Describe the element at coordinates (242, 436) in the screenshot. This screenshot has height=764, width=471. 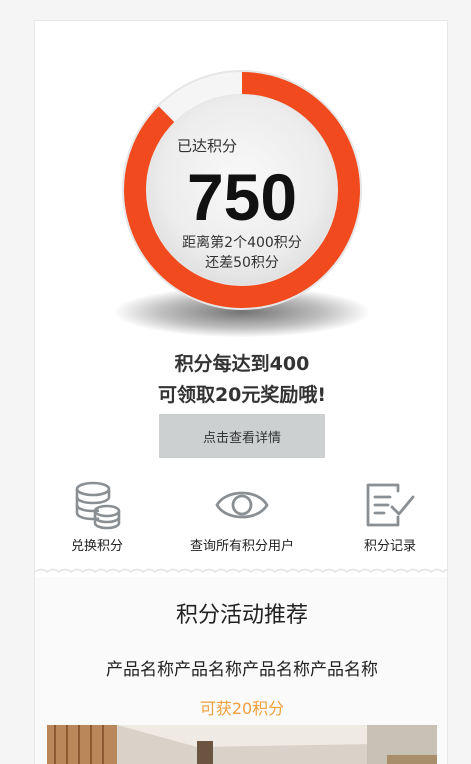
I see `view-details-button: 点击查看详情` at that location.